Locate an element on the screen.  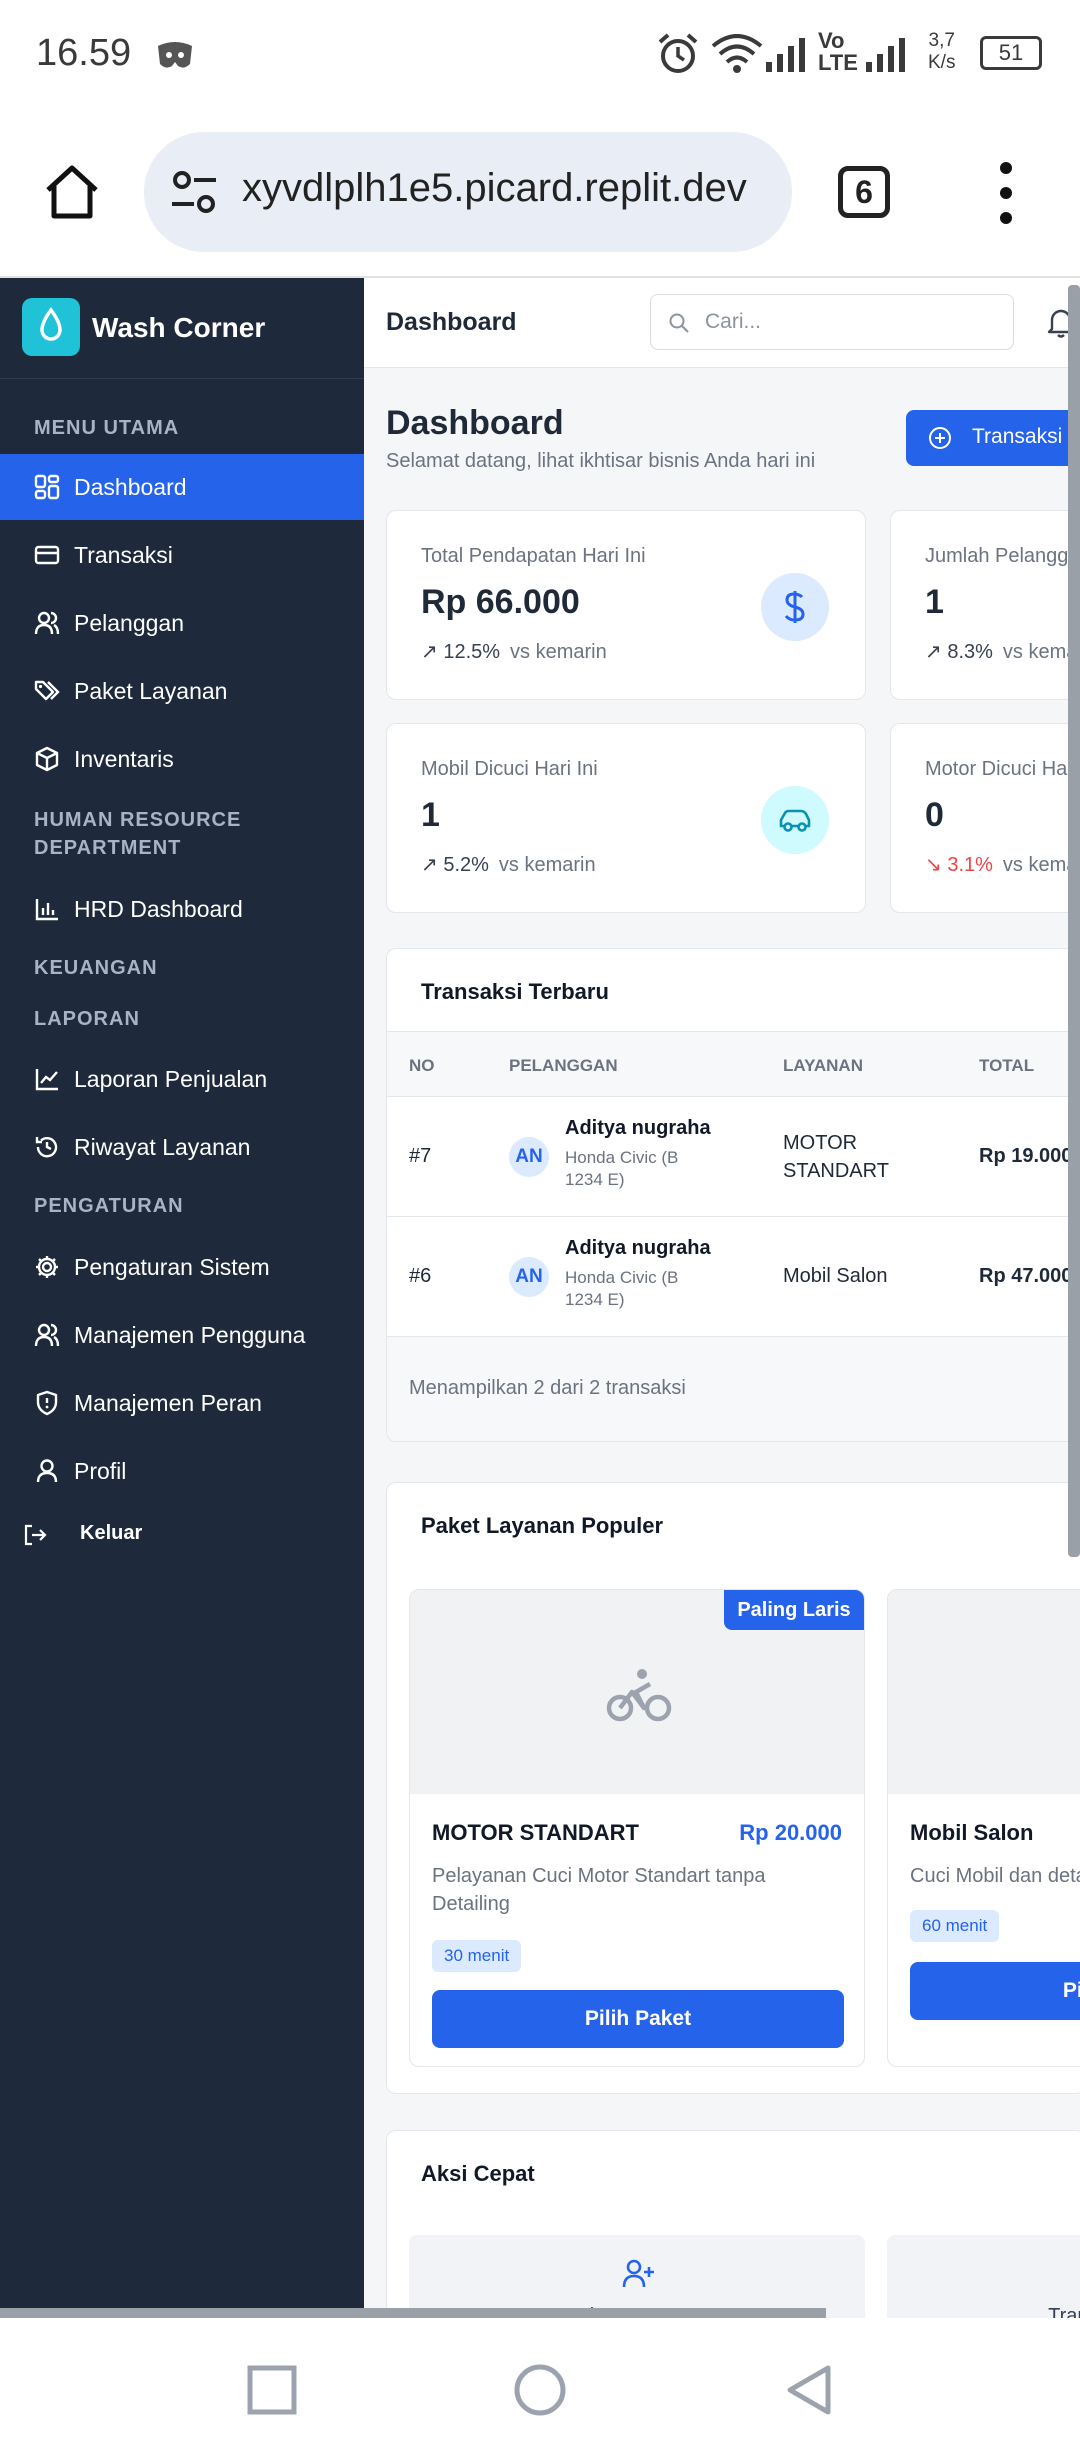
column-header: PELANGGAN is located at coordinates (563, 1066).